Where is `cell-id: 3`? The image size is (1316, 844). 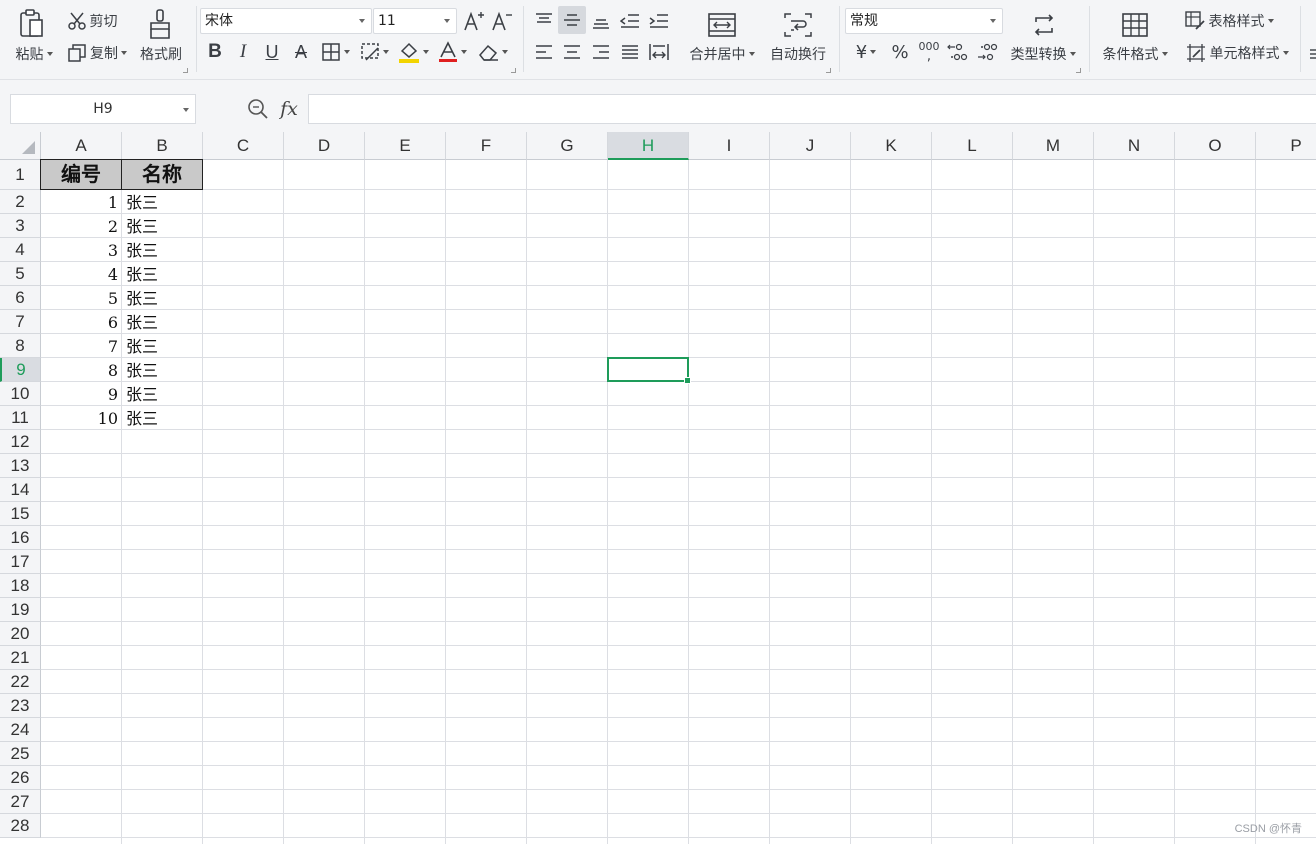 cell-id: 3 is located at coordinates (81, 250).